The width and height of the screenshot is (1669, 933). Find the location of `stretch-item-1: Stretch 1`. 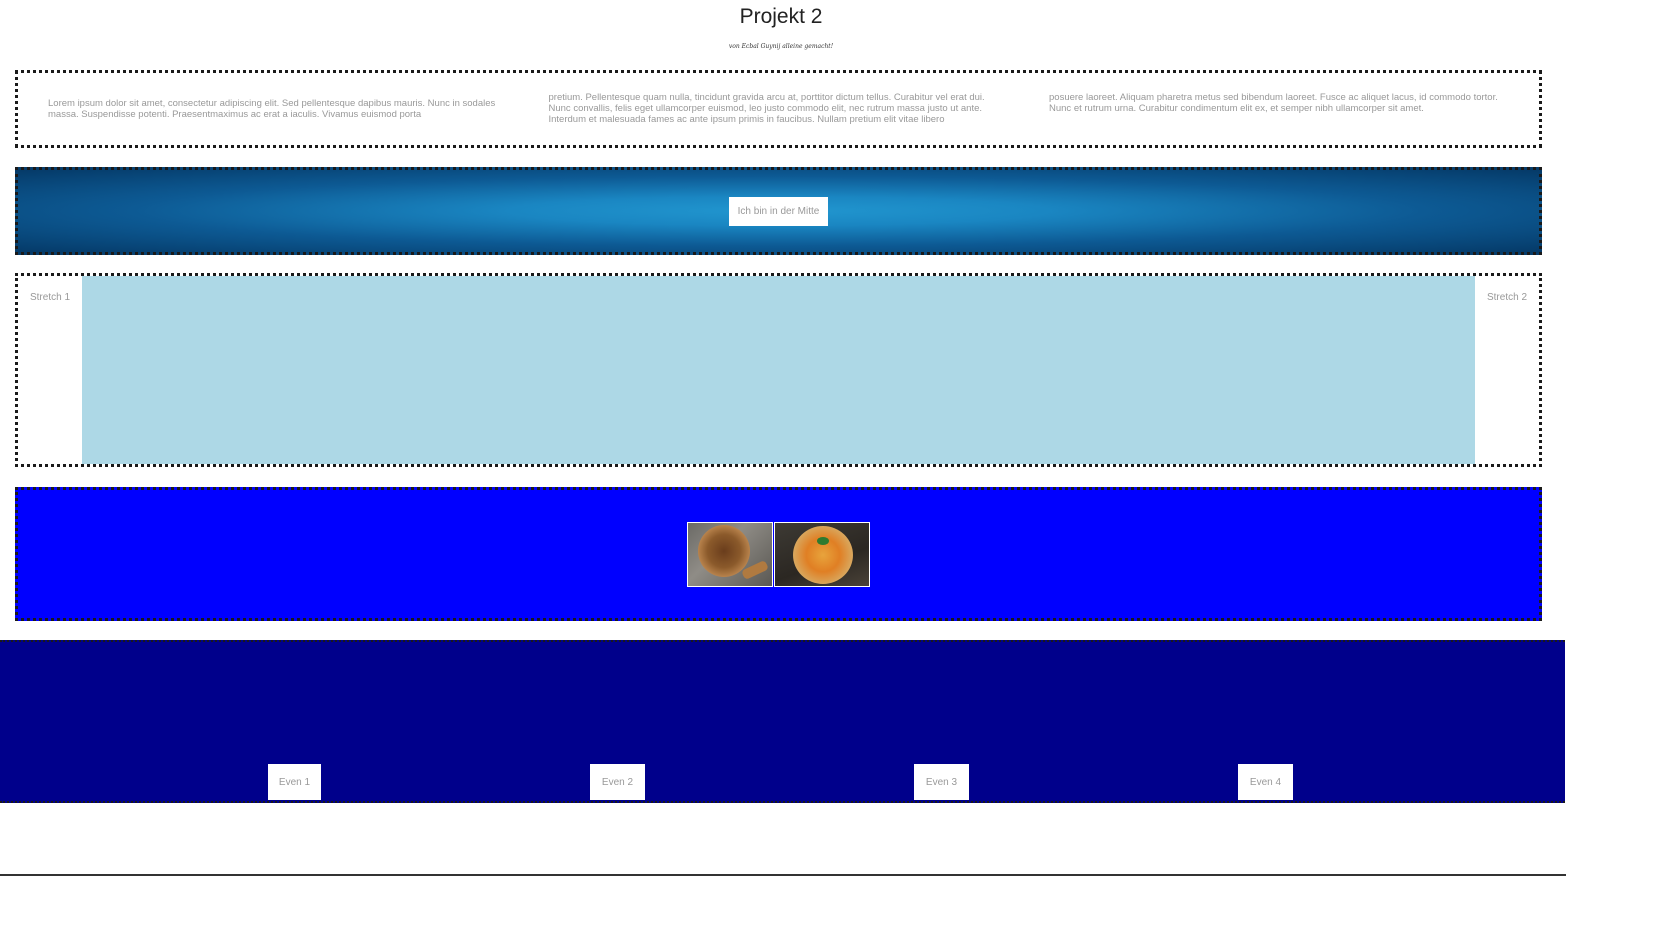

stretch-item-1: Stretch 1 is located at coordinates (50, 370).